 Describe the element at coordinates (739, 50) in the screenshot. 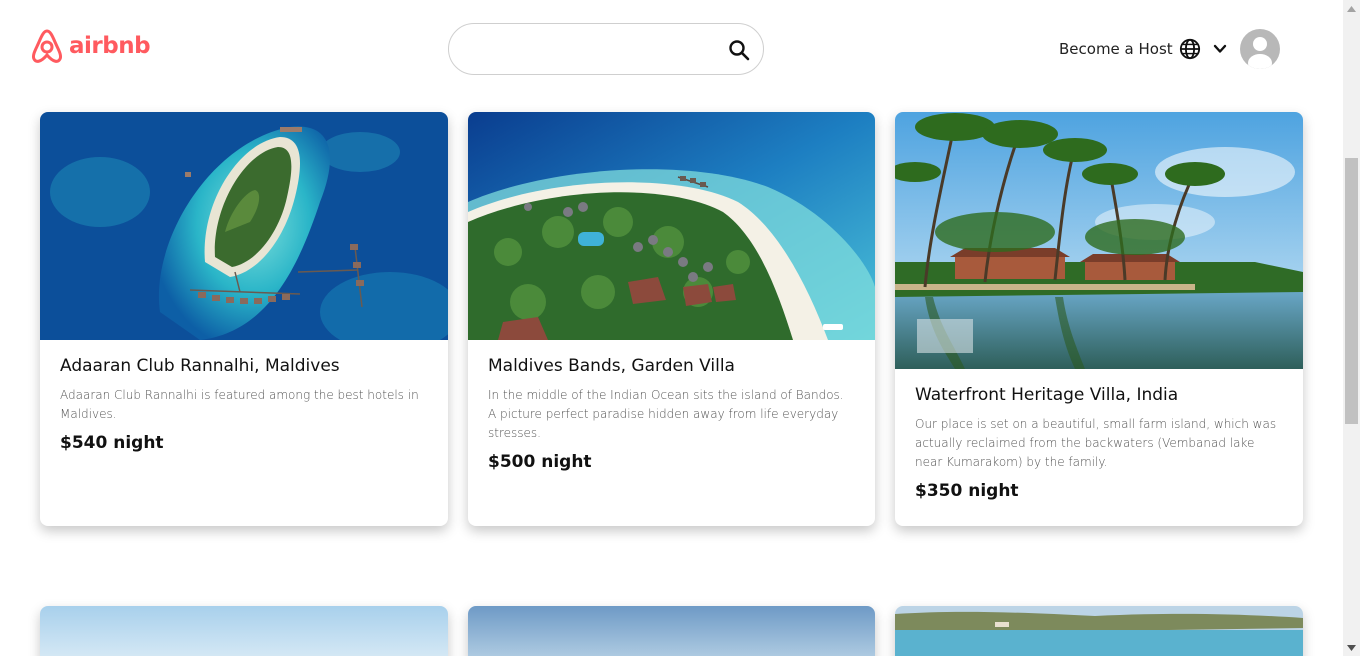

I see `search-icon` at that location.